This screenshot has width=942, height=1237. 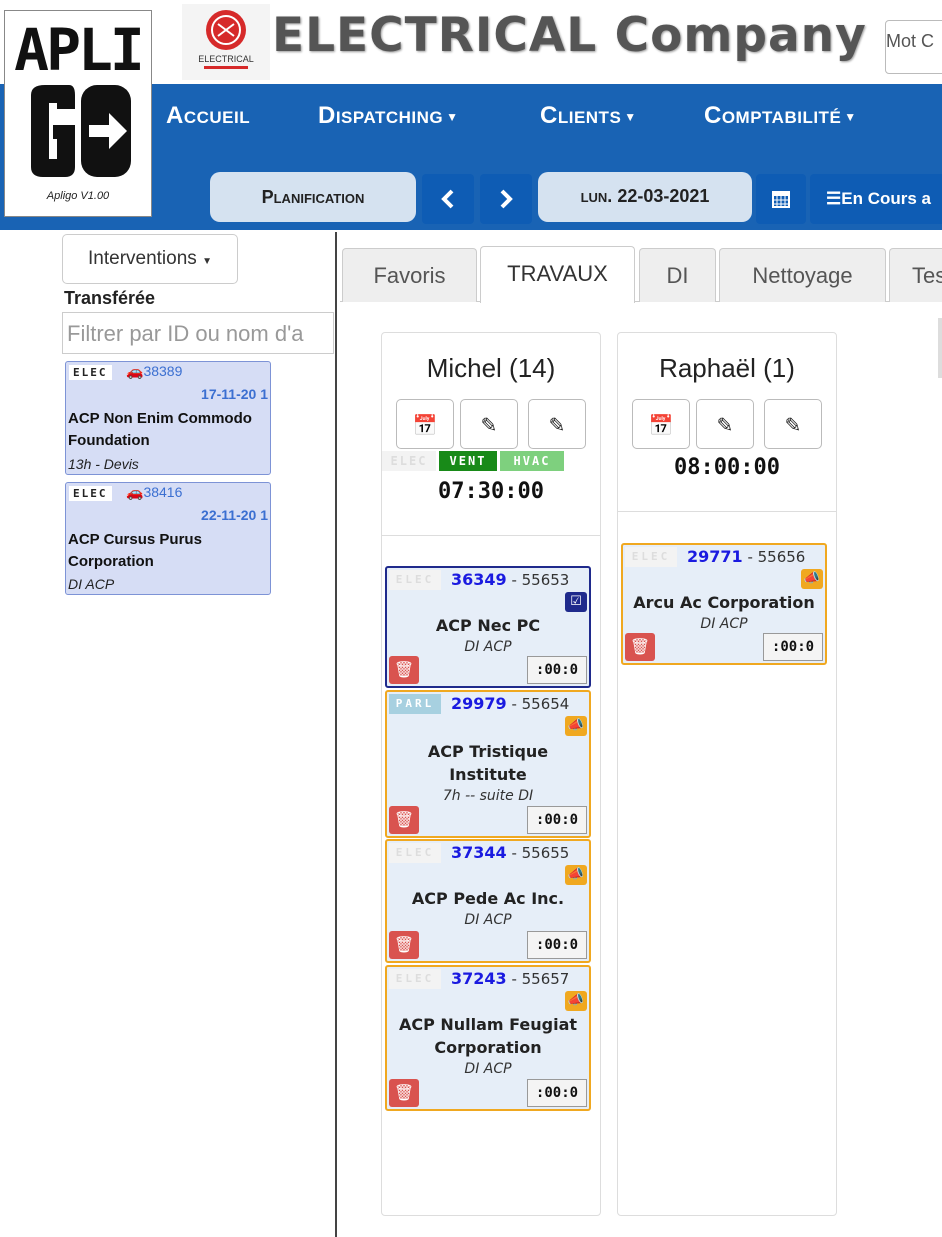 I want to click on intervention-date: 17-11-20 1, so click(x=234, y=394).